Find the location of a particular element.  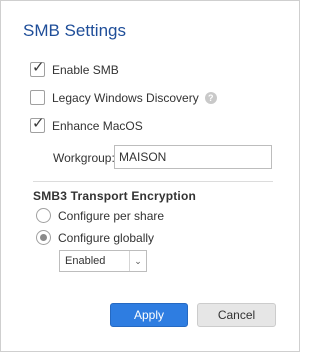

legacy-discovery-option: Legacy Windows Discovery ? is located at coordinates (123, 97).